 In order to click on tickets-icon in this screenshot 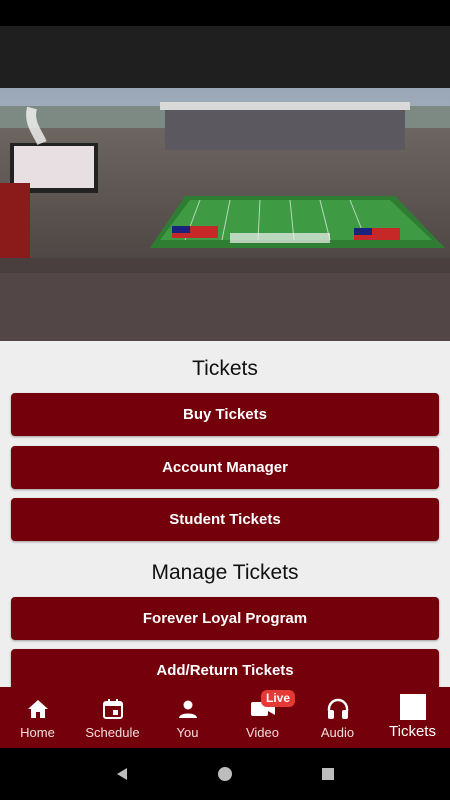, I will do `click(412, 707)`.